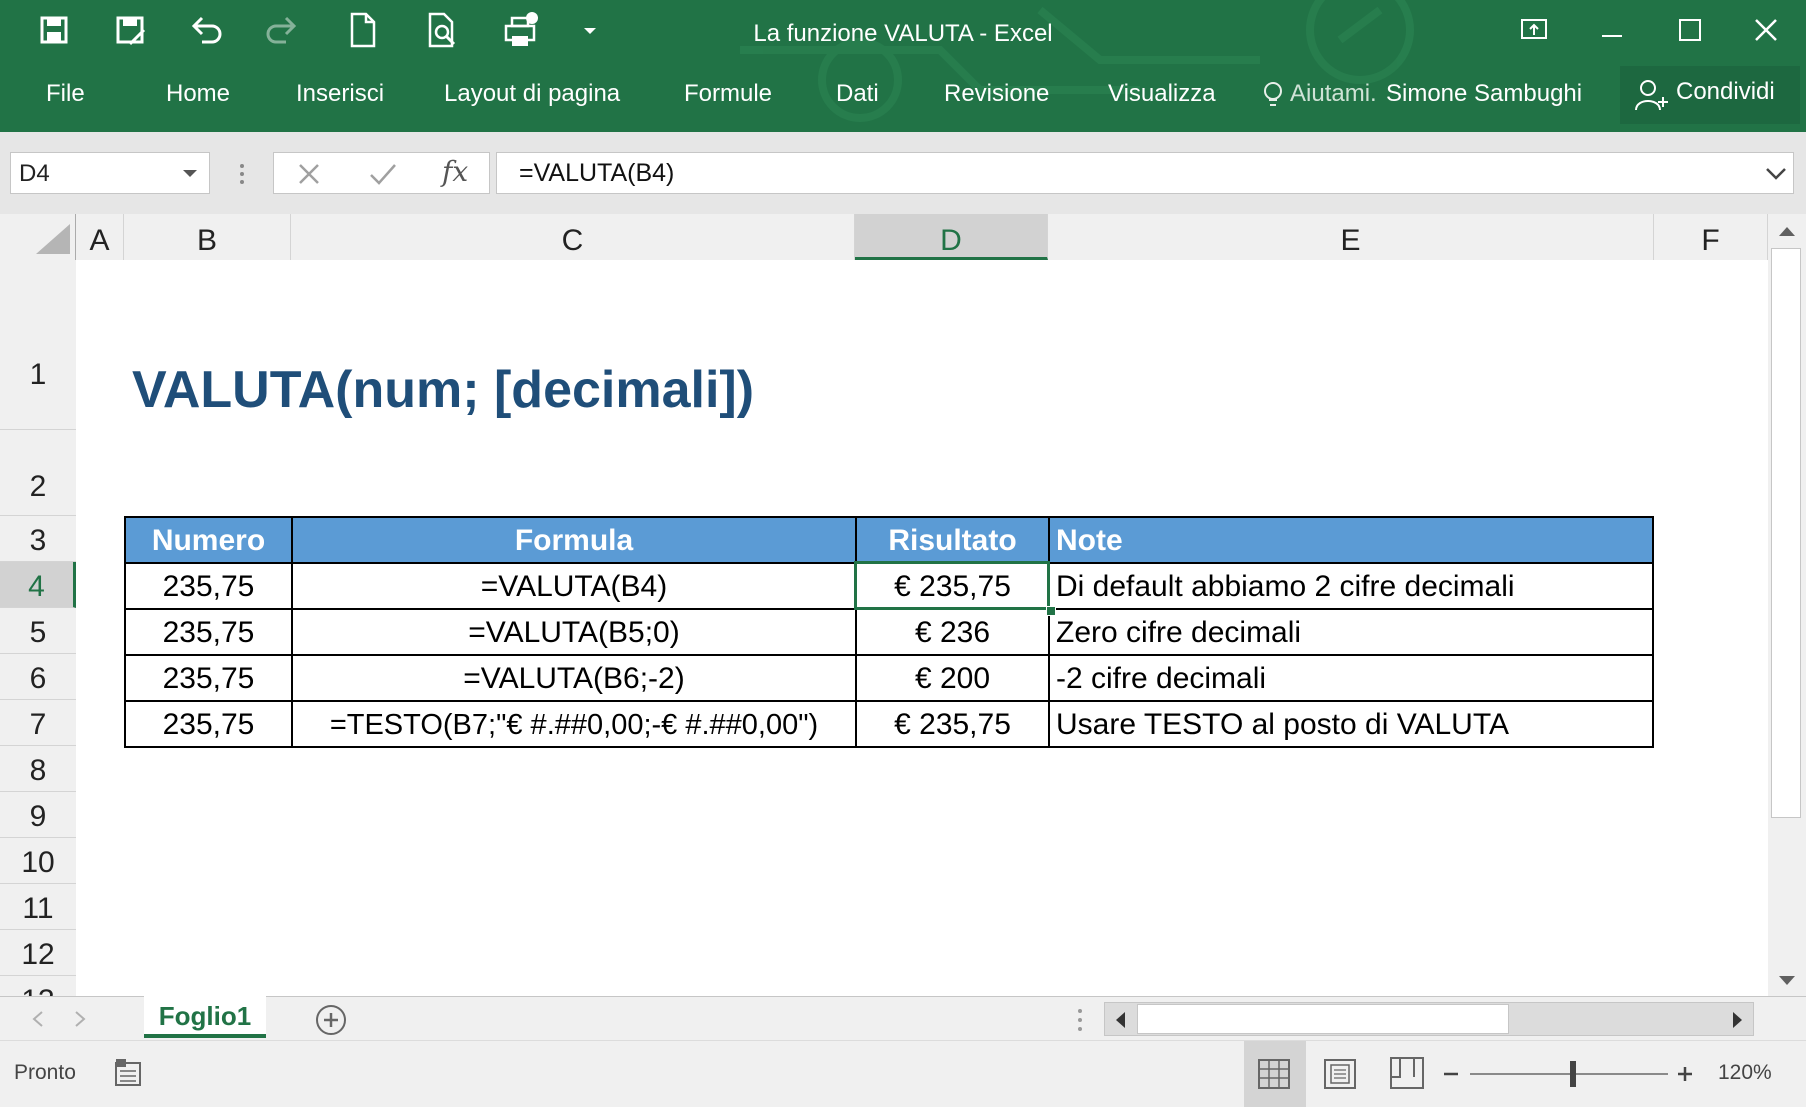  What do you see at coordinates (129, 1072) in the screenshot?
I see `macro-record-icon` at bounding box center [129, 1072].